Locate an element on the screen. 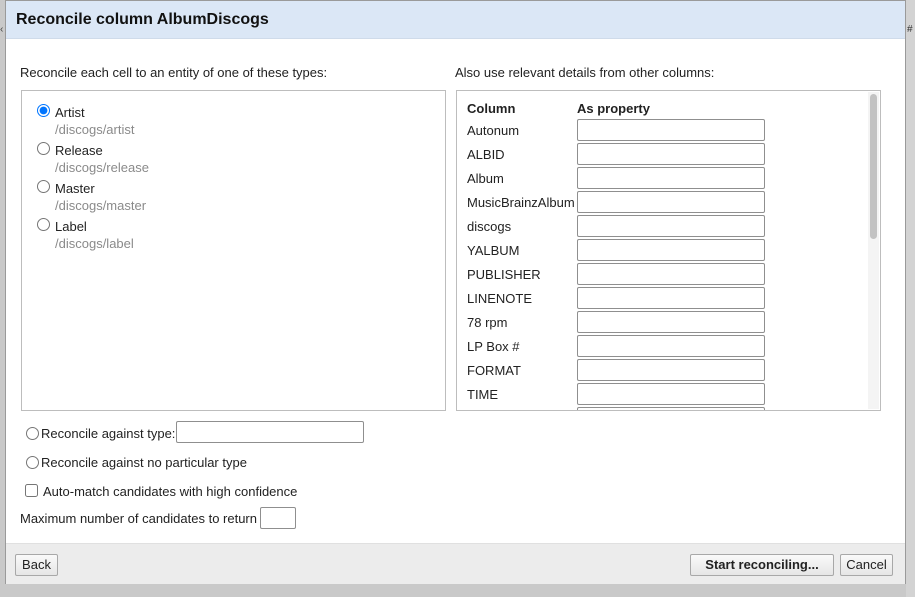 The width and height of the screenshot is (915, 597). max-candidates-label: Maximum number of candidates to return is located at coordinates (138, 518).